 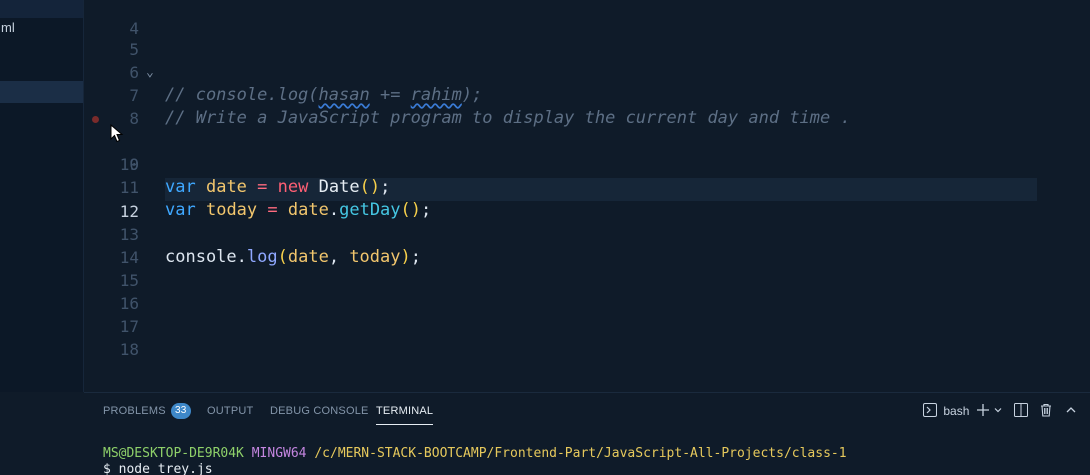 I want to click on code-text: // console.log(hasan += rahim);, so click(x=324, y=95).